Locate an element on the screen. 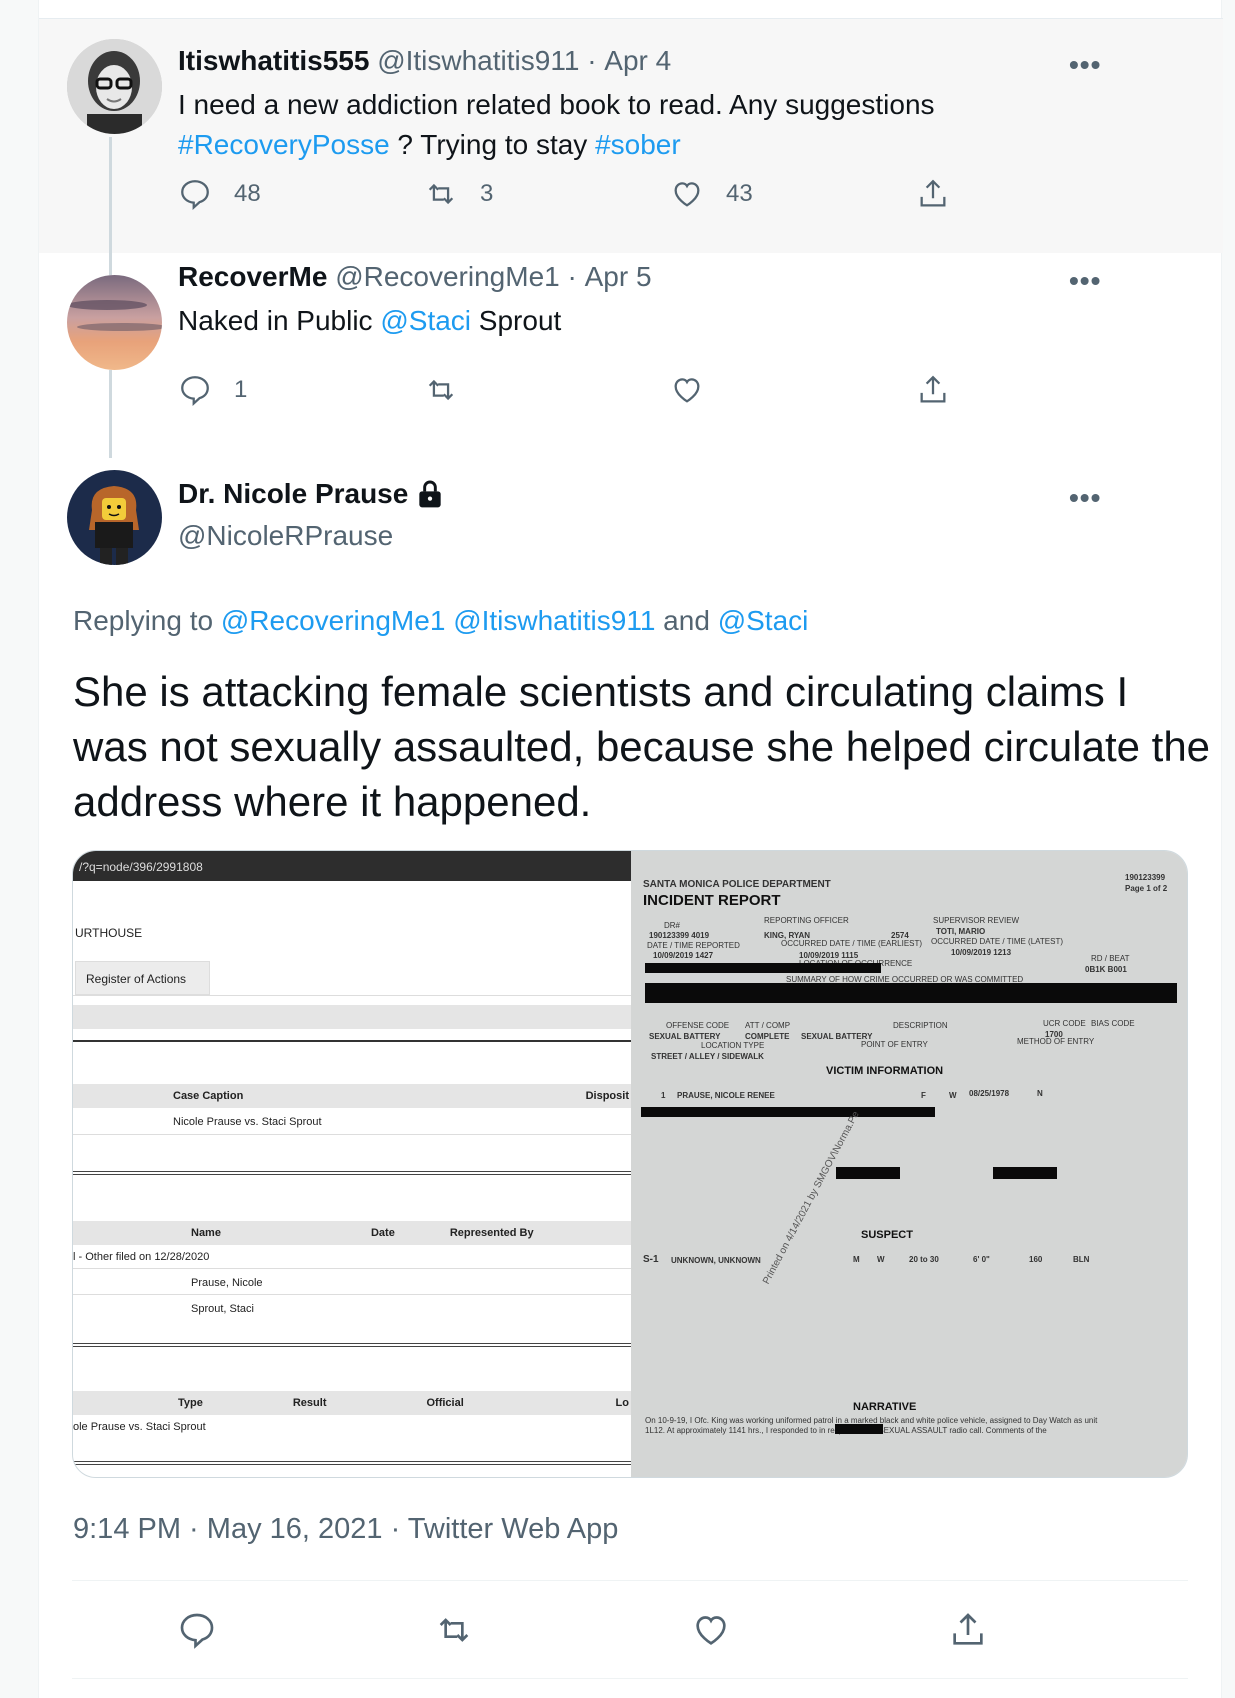 The height and width of the screenshot is (1698, 1235). like-button: 43 is located at coordinates (711, 194).